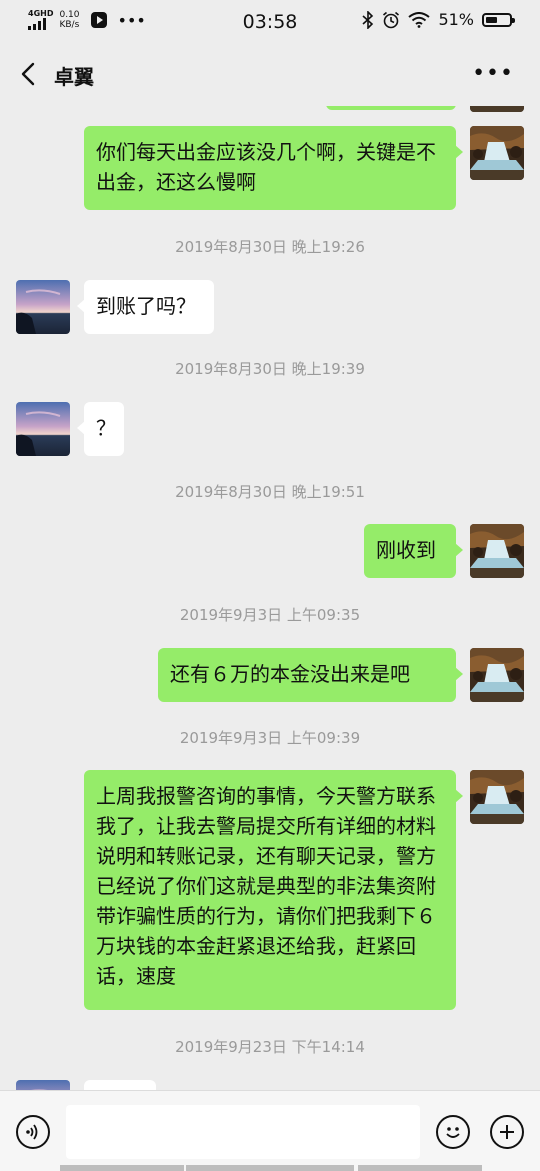 The width and height of the screenshot is (540, 1171). I want to click on back-arrow-icon, so click(29, 74).